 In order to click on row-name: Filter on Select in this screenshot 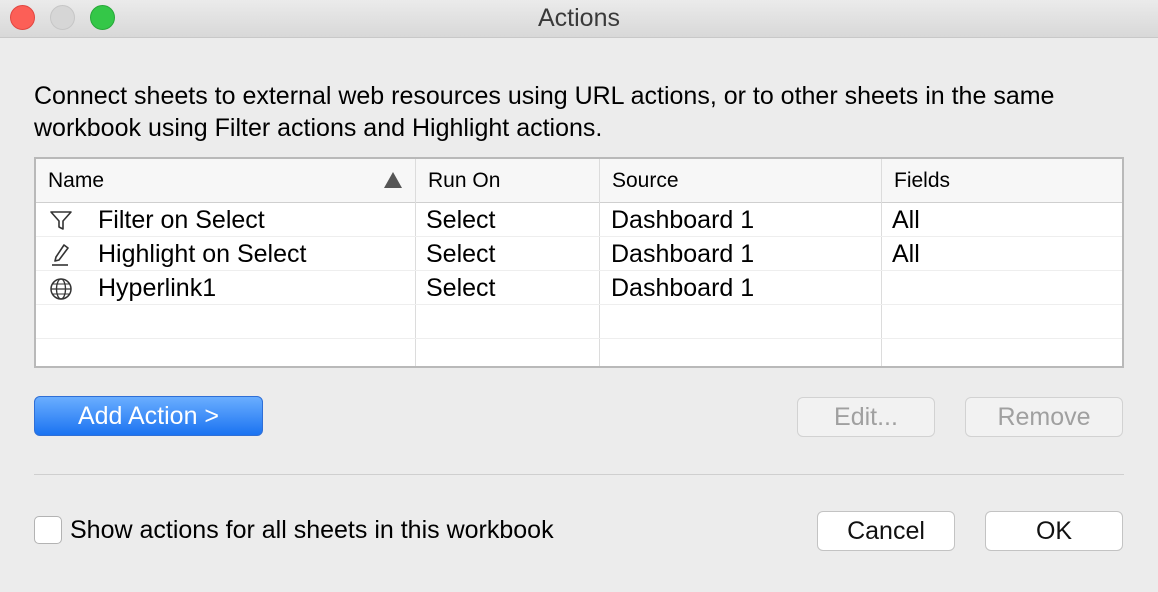, I will do `click(181, 220)`.